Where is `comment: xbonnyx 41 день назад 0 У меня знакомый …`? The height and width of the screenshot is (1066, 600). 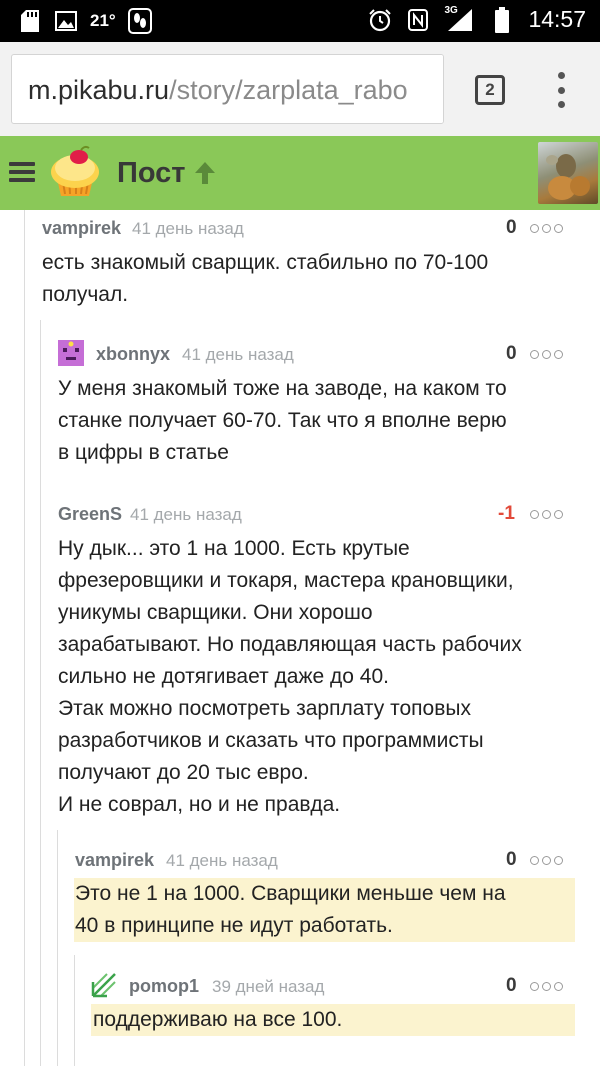 comment: xbonnyx 41 день назад 0 У меня знакомый … is located at coordinates (320, 403).